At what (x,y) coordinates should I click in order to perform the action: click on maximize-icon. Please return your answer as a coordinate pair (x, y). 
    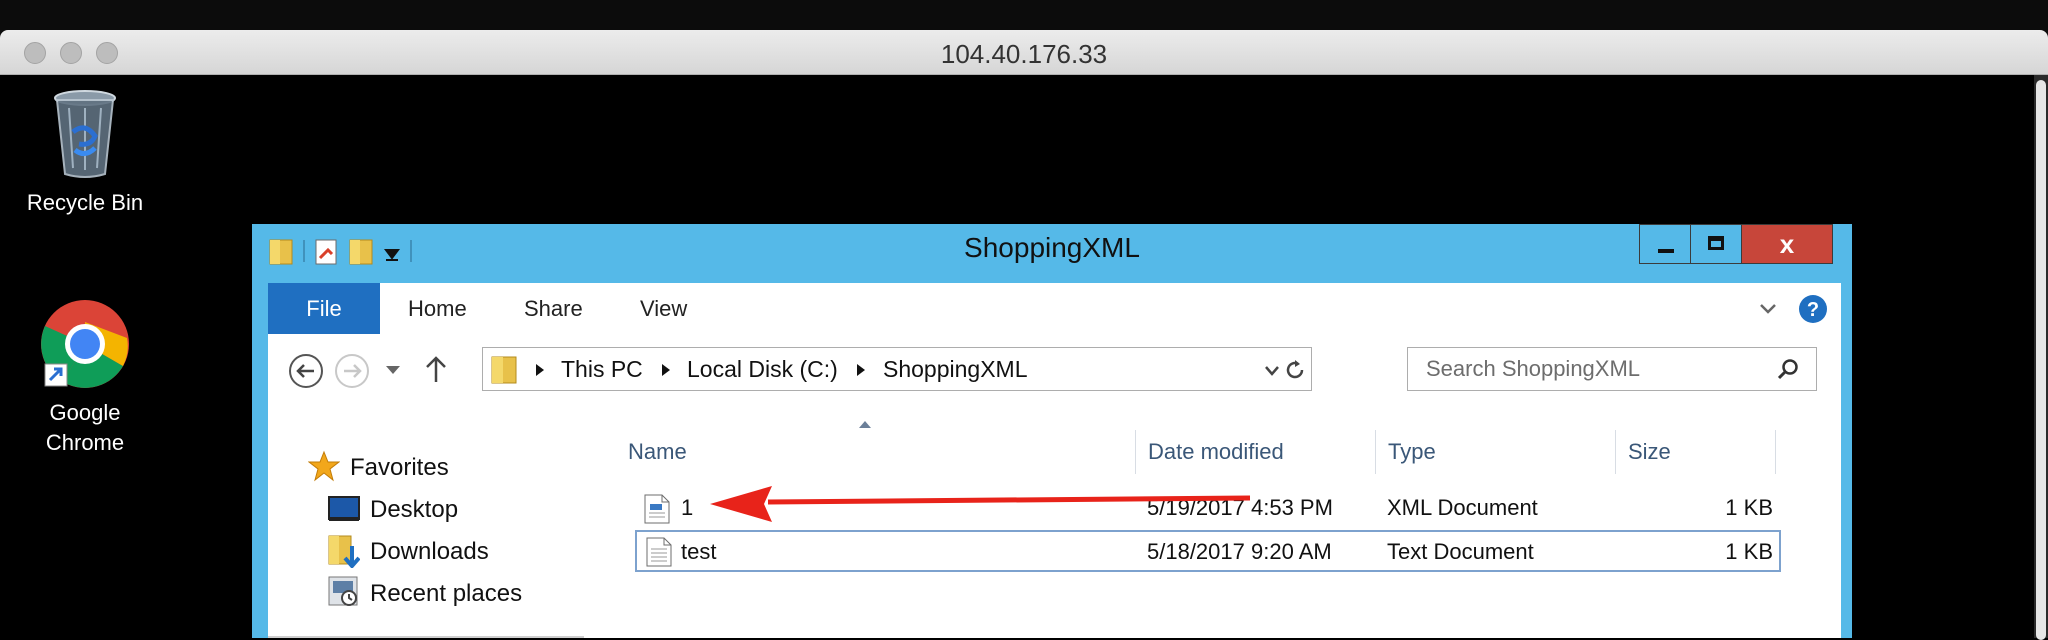
    Looking at the image, I should click on (1716, 243).